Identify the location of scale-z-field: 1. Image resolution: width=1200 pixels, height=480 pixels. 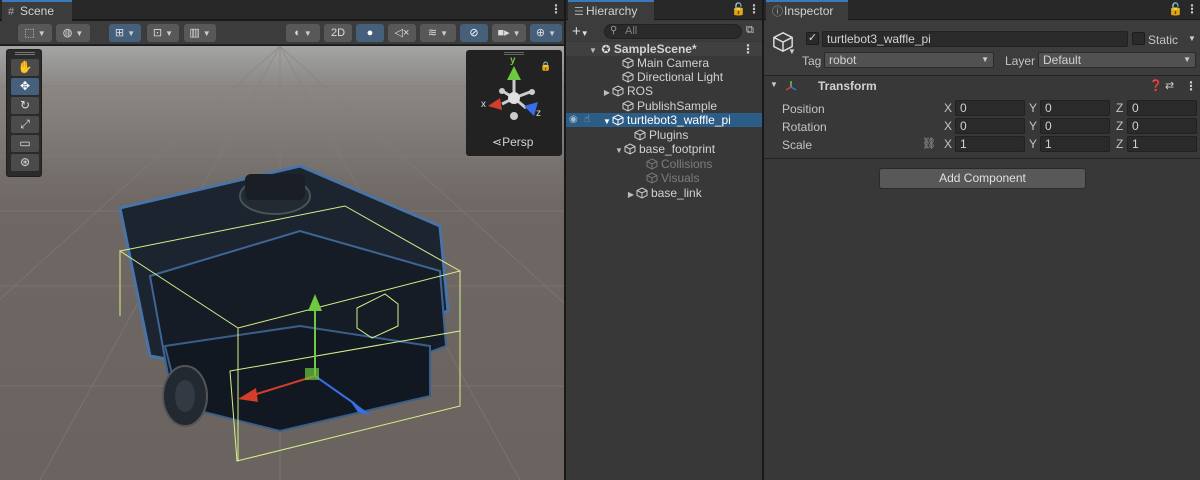
(1162, 144).